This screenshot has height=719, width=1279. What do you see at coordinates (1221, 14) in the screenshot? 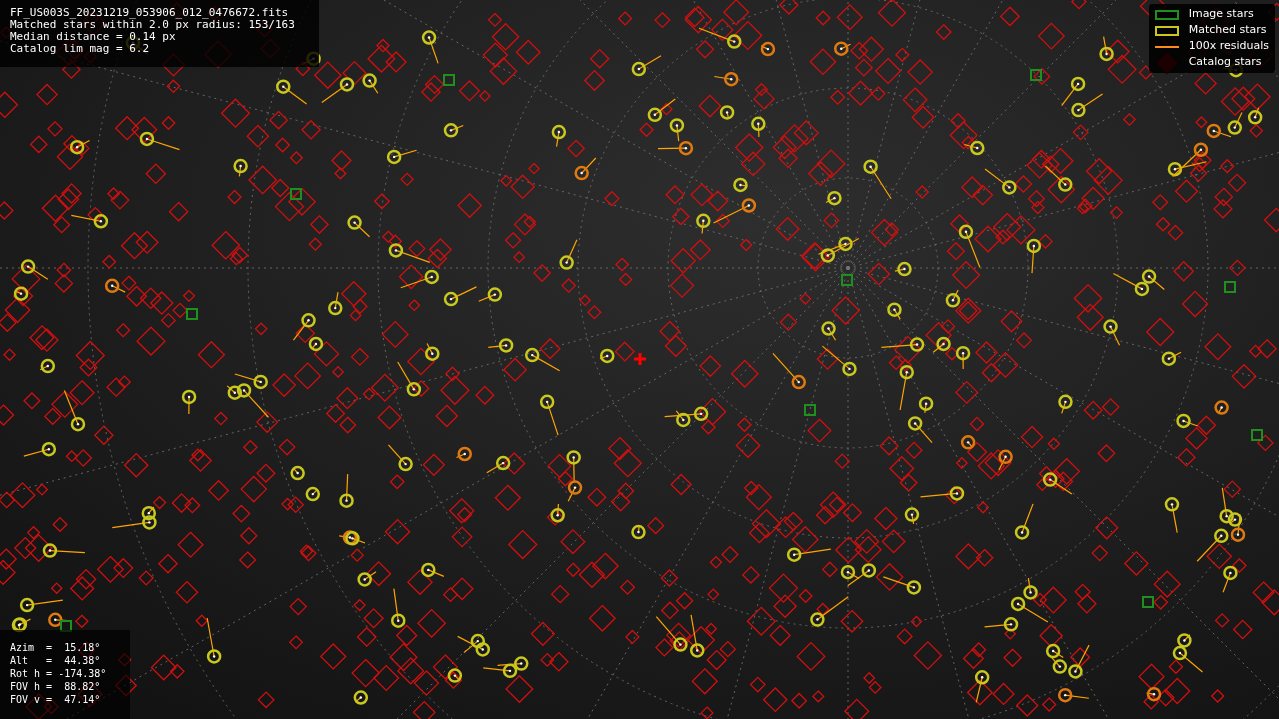
I see `legend-label: Image stars` at bounding box center [1221, 14].